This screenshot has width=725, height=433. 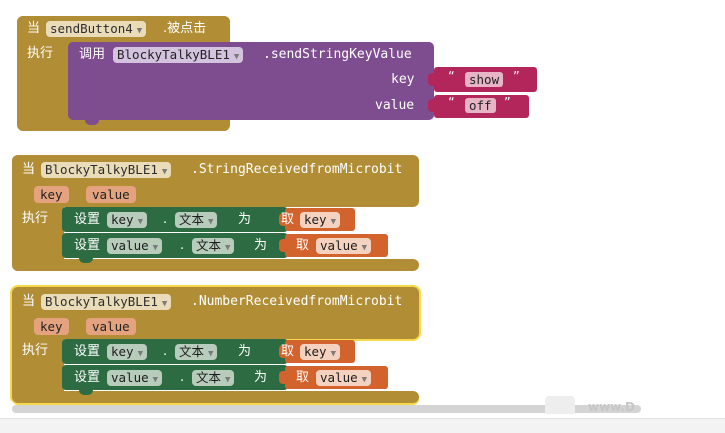 What do you see at coordinates (362, 425) in the screenshot?
I see `status-strip` at bounding box center [362, 425].